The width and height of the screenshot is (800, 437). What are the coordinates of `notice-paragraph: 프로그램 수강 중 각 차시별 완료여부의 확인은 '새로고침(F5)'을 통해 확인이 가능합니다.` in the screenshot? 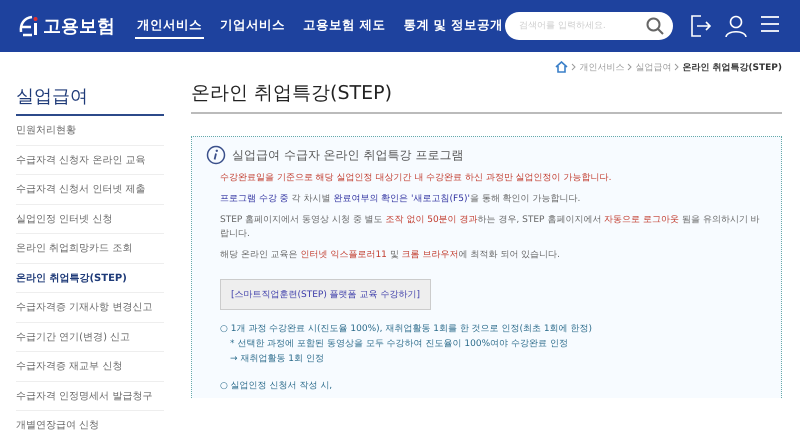 It's located at (401, 199).